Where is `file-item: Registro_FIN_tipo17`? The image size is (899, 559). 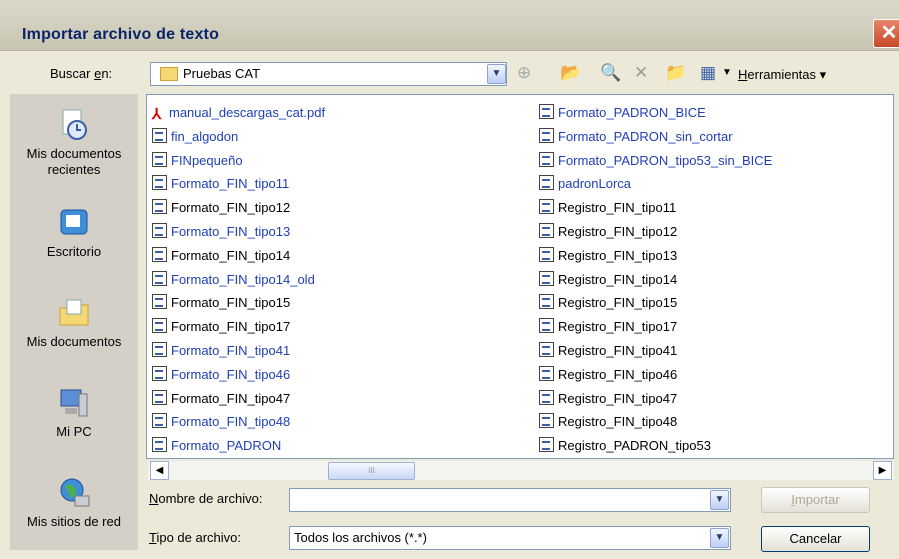 file-item: Registro_FIN_tipo17 is located at coordinates (655, 327).